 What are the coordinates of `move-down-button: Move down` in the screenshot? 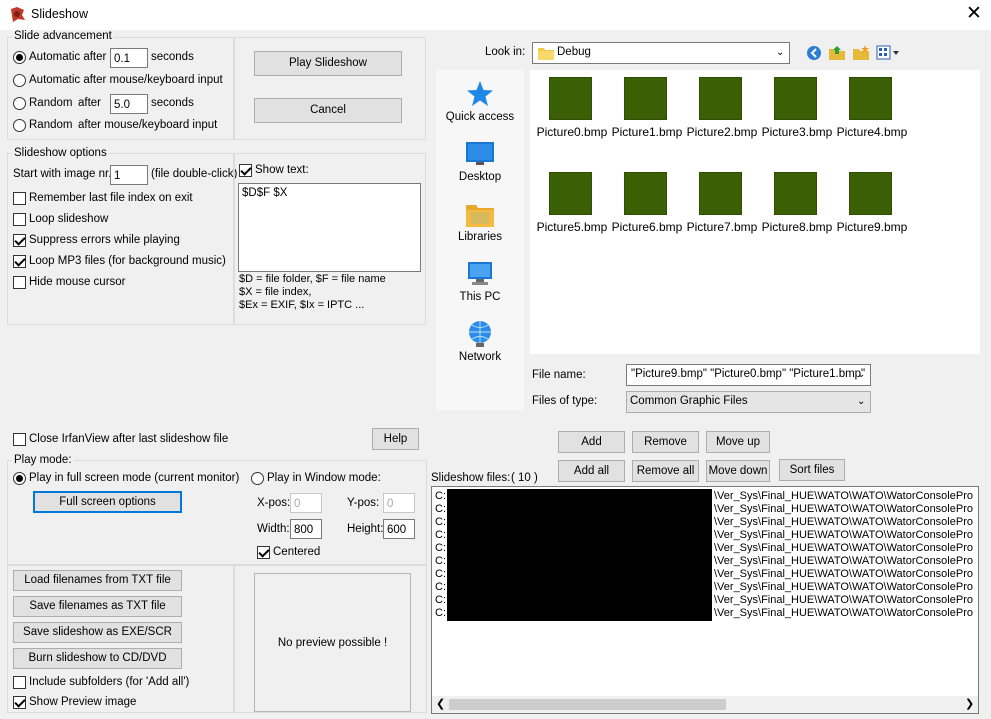 It's located at (738, 471).